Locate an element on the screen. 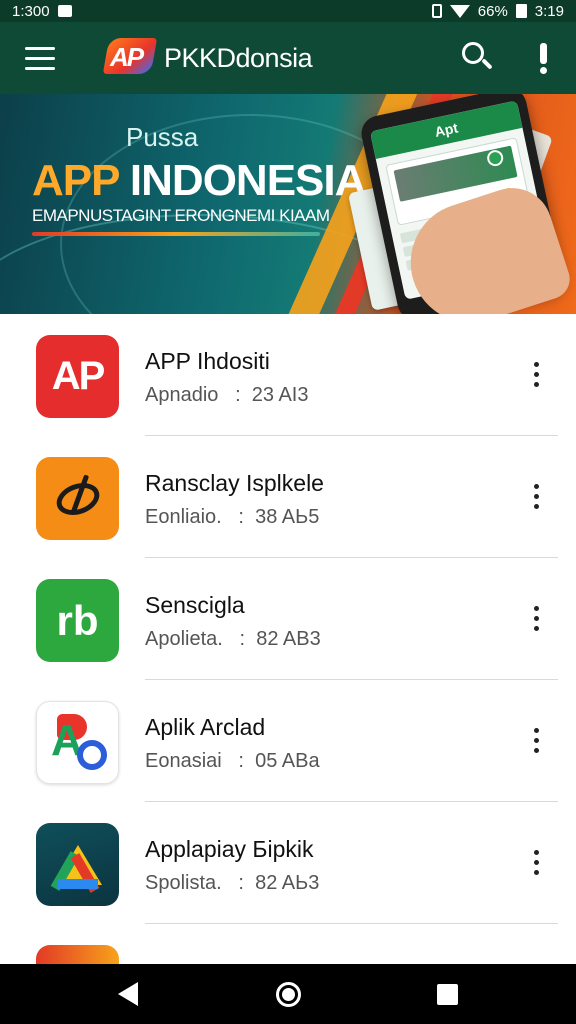 Image resolution: width=576 pixels, height=1024 pixels. status-right: 66% 3:19 is located at coordinates (497, 11).